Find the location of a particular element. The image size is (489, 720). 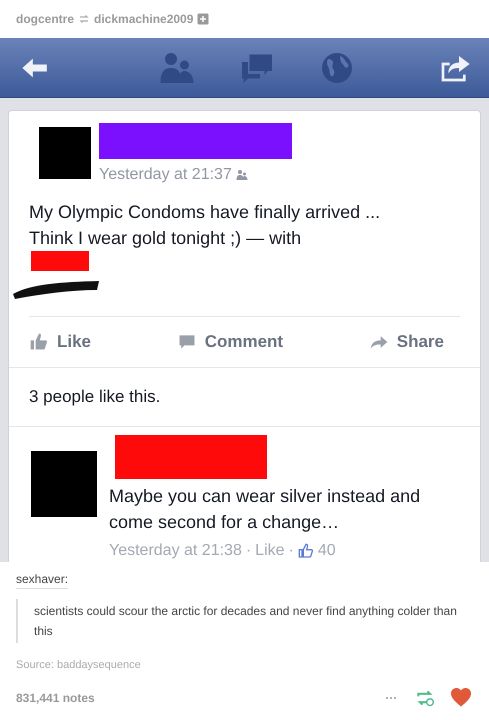

source-link: Source: baddaysequence is located at coordinates (244, 665).